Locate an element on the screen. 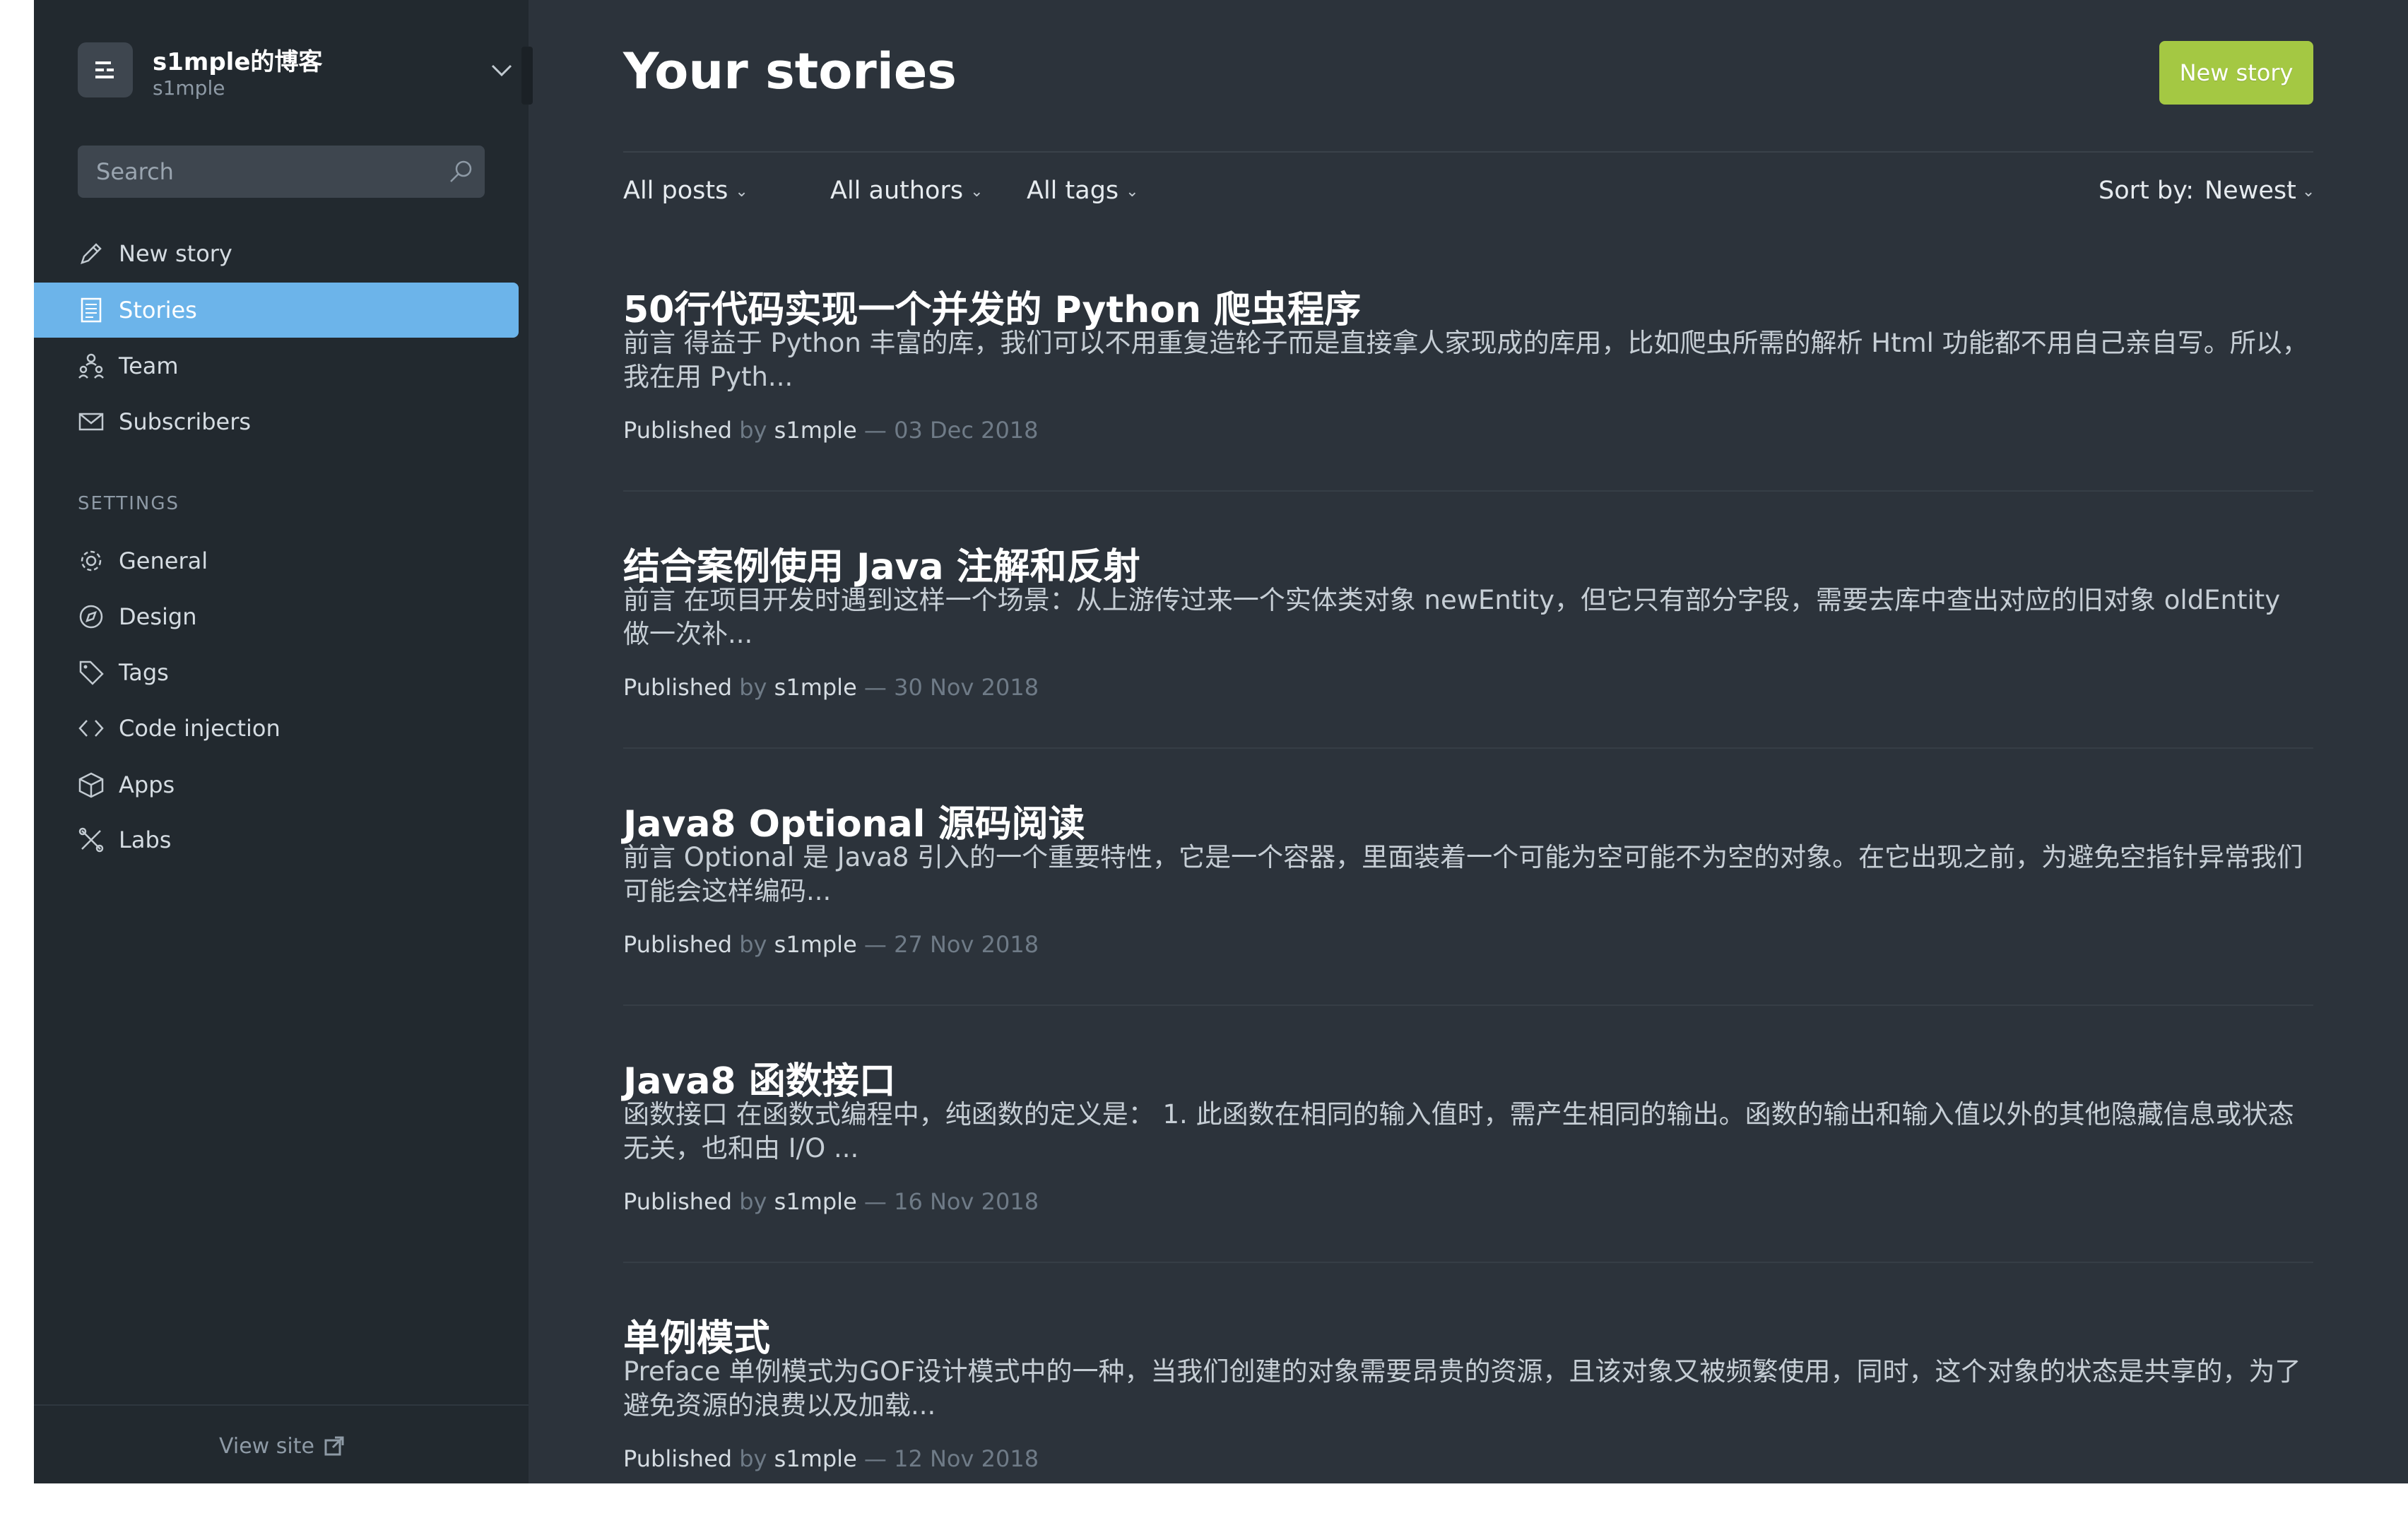 This screenshot has height=1523, width=2408. chevron-down-icon is located at coordinates (501, 71).